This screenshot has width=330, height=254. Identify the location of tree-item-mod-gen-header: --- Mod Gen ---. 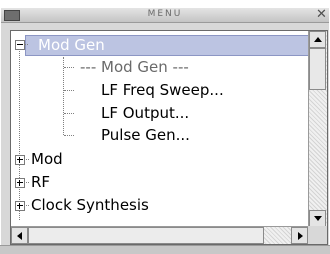
(134, 67).